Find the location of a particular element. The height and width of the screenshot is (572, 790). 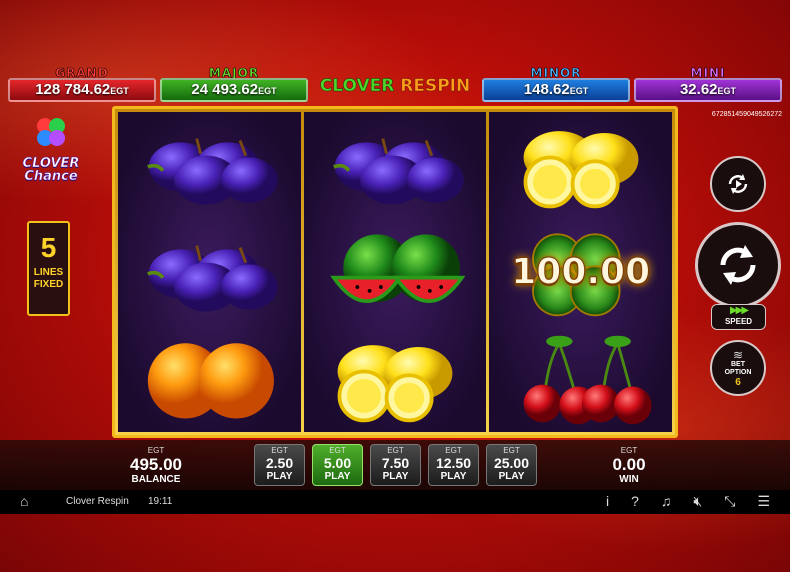

fixed-label: FIXED is located at coordinates (48, 284).